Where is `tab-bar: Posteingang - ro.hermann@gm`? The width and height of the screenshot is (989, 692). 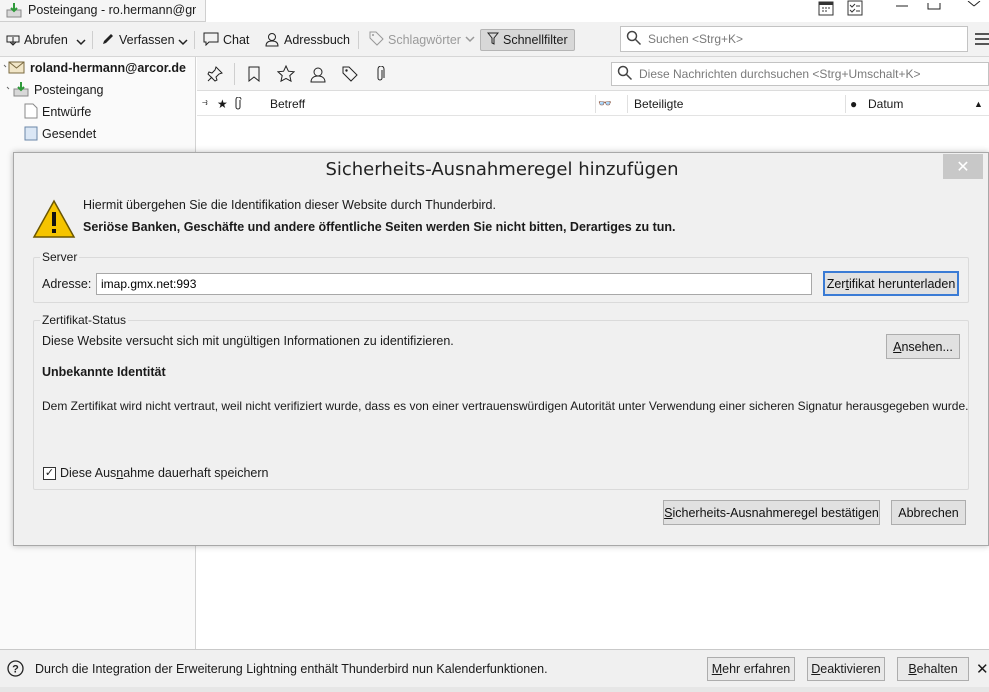 tab-bar: Posteingang - ro.hermann@gm is located at coordinates (494, 11).